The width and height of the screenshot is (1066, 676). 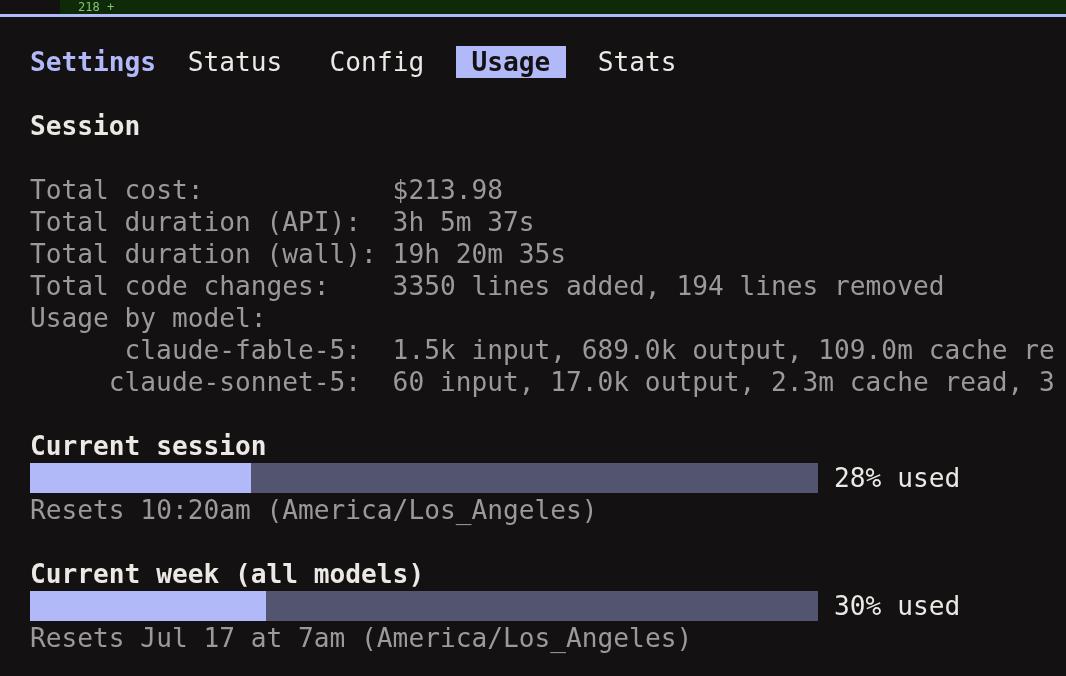 What do you see at coordinates (463, 222) in the screenshot?
I see `stat-value: 3h 5m 37s` at bounding box center [463, 222].